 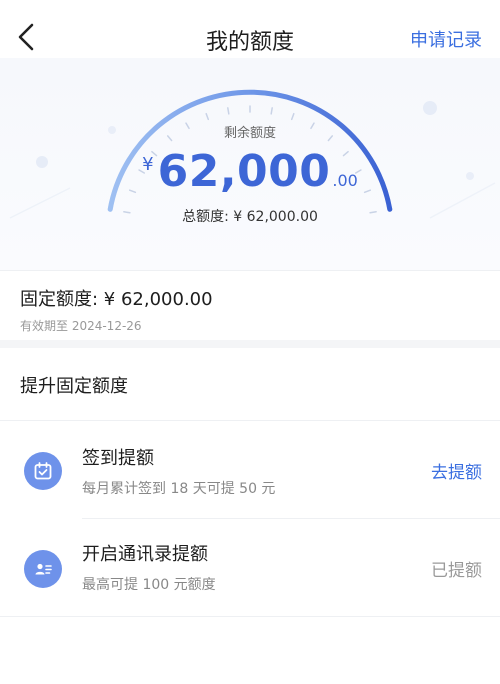 I want to click on page-title: 我的额度, so click(x=249, y=42).